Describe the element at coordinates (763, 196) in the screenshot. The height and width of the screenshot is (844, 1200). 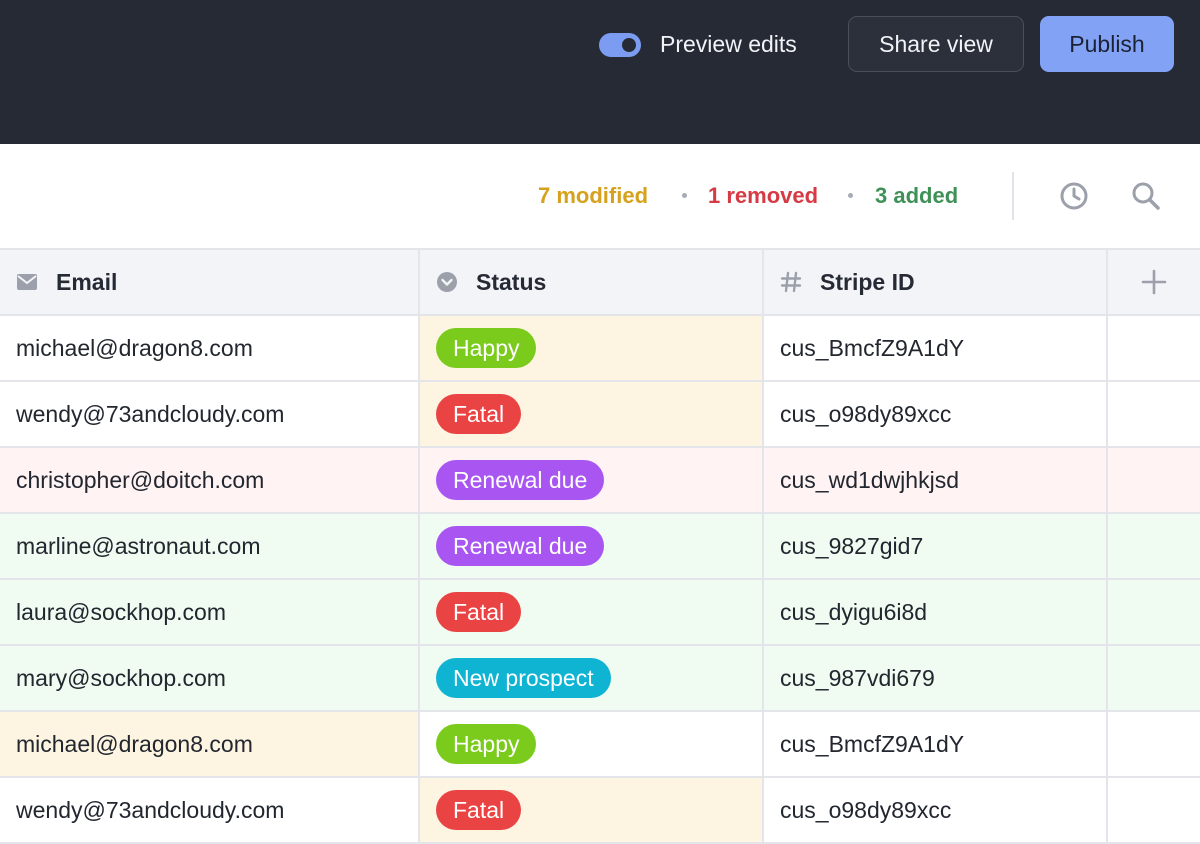
I see `removed-count: 1 removed` at that location.